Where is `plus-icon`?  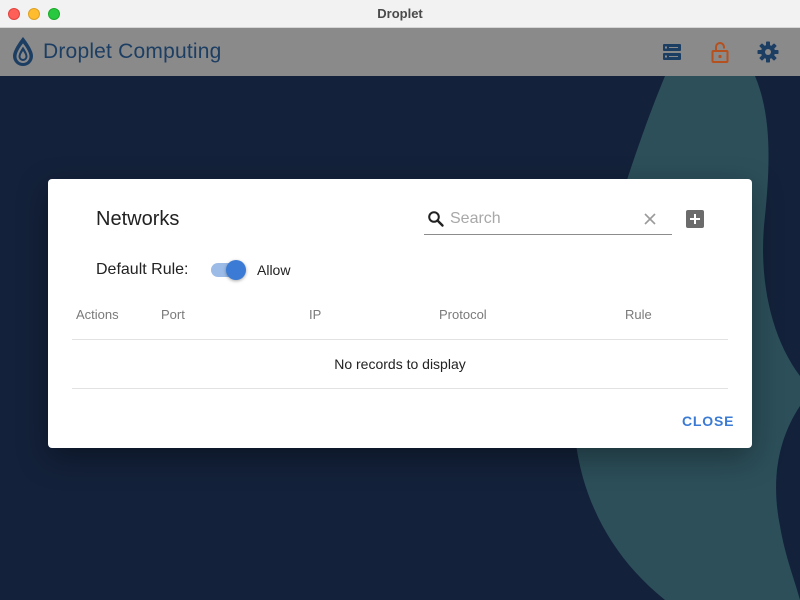
plus-icon is located at coordinates (695, 219).